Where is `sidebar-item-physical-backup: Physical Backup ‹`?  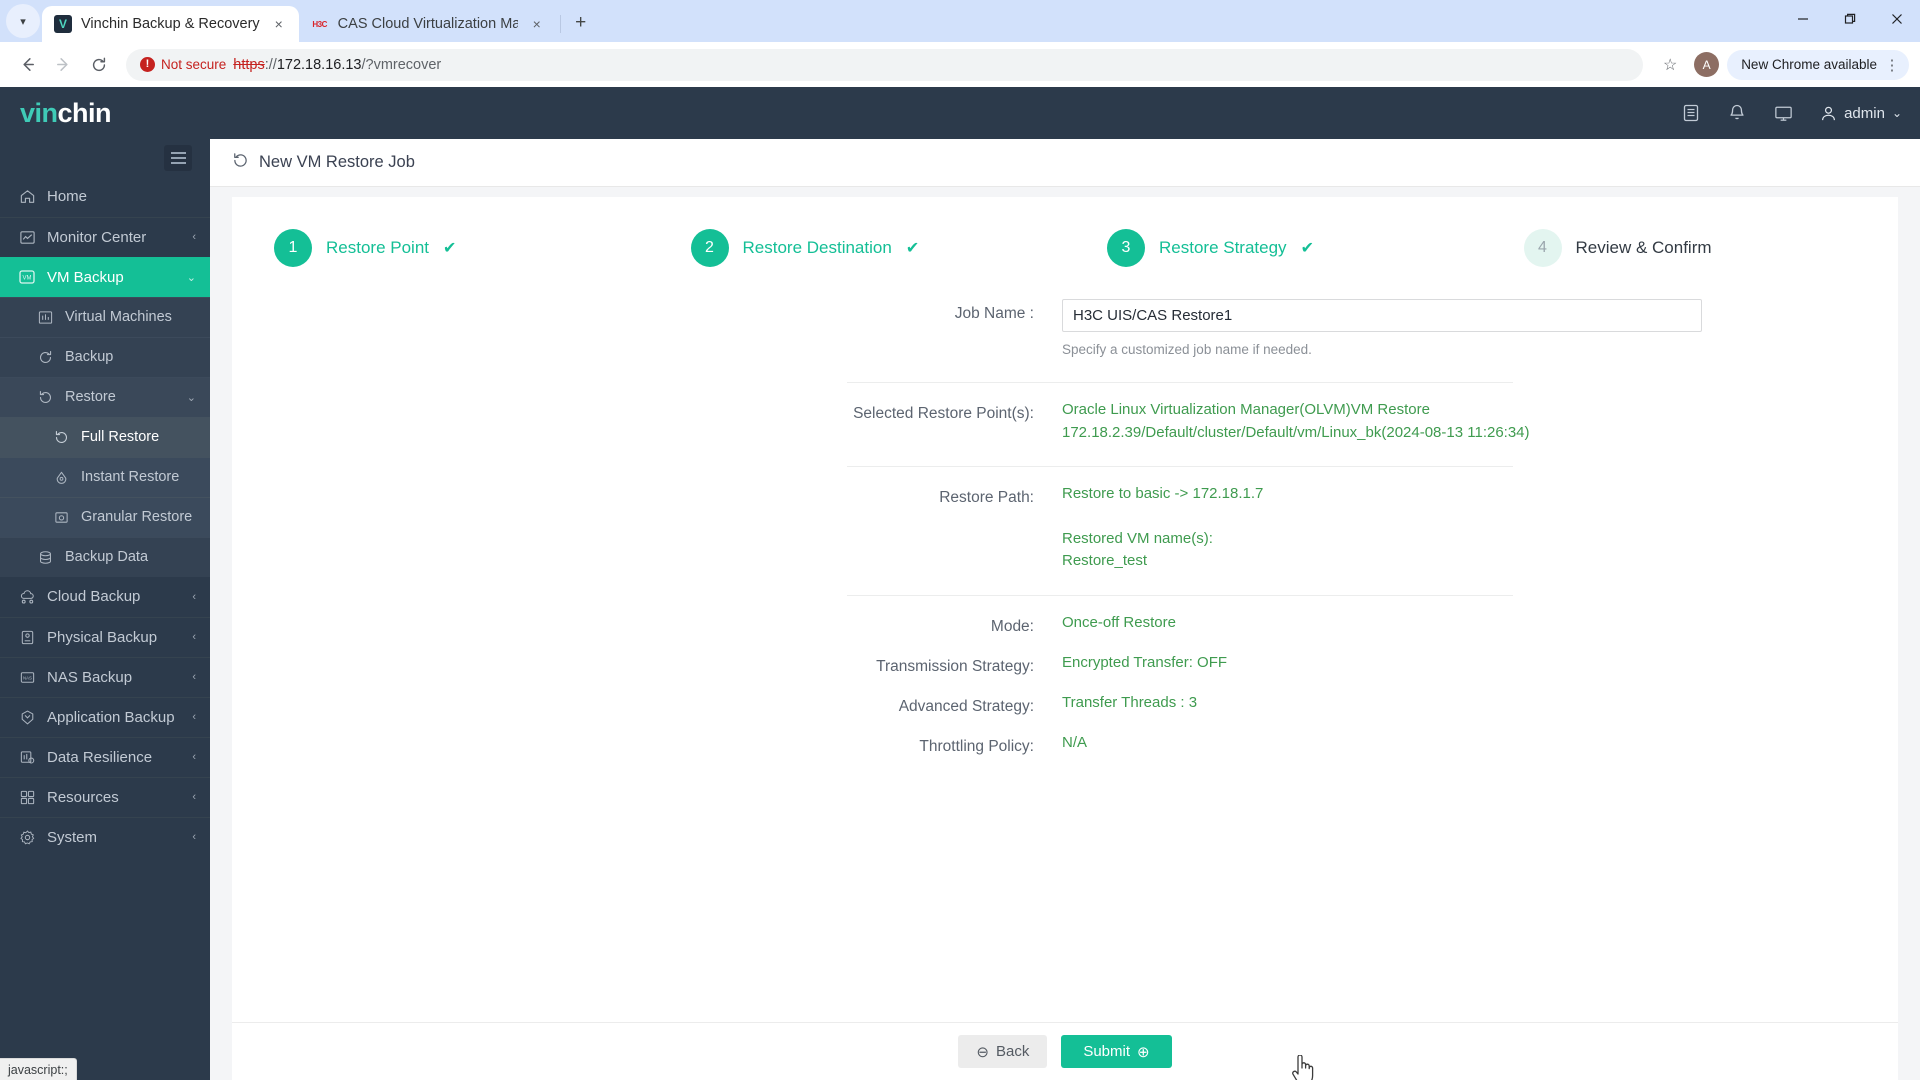 sidebar-item-physical-backup: Physical Backup ‹ is located at coordinates (105, 637).